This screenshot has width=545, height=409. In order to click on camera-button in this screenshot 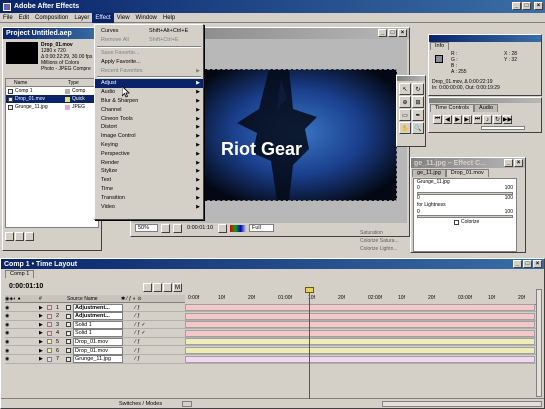, I will do `click(178, 228)`.